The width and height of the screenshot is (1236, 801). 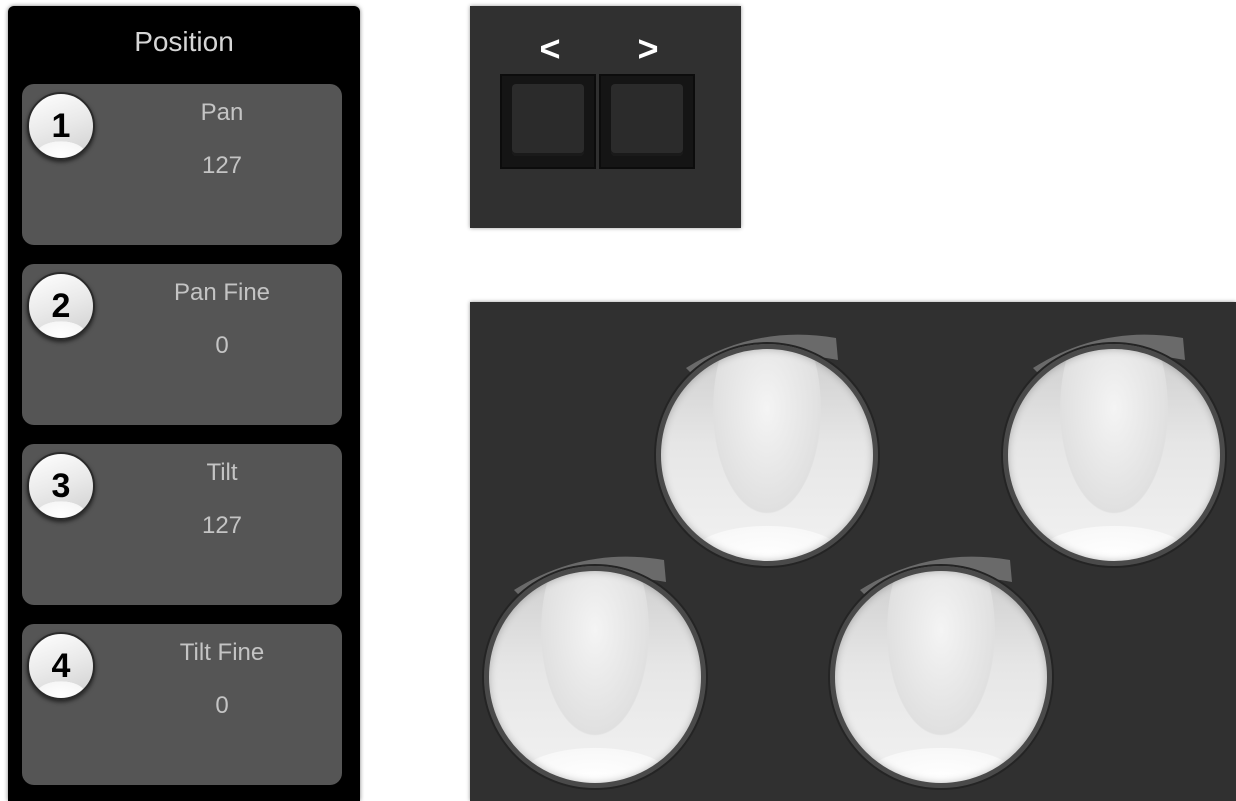 I want to click on encoder-param-name: Pan, so click(x=222, y=112).